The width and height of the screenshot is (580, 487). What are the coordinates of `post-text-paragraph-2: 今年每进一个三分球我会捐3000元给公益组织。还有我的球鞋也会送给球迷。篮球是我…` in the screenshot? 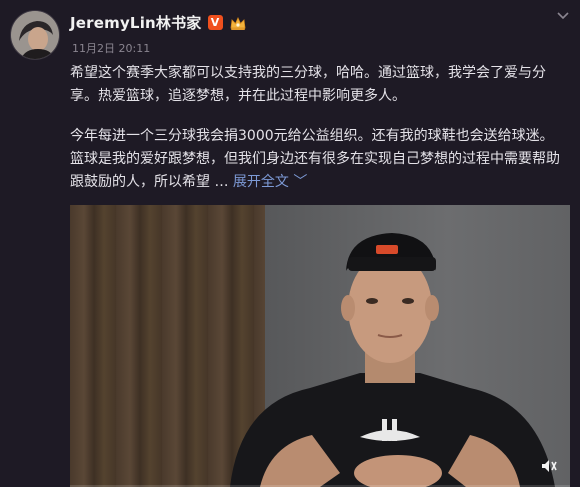 It's located at (318, 159).